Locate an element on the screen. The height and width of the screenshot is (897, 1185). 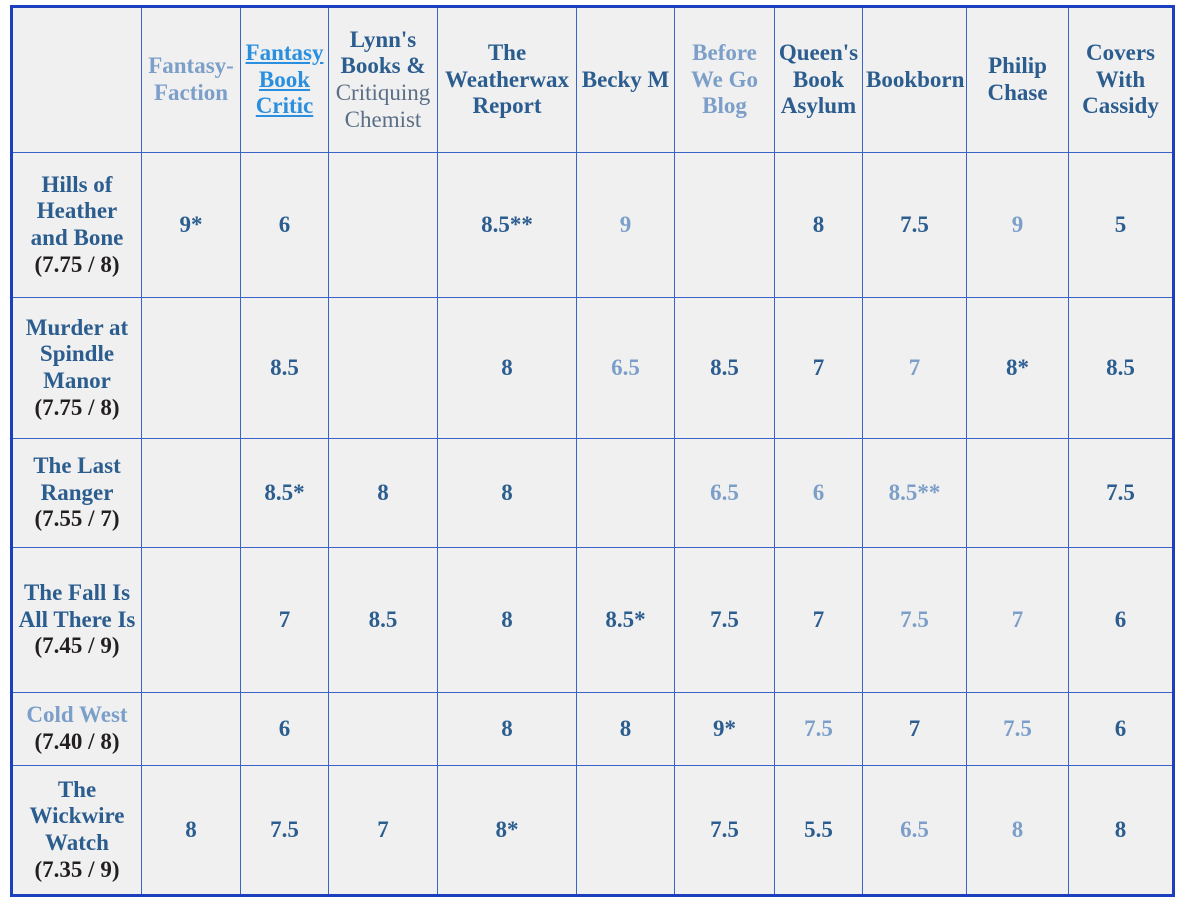
row-title-cell: The Last Ranger (7.55 / 7) is located at coordinates (76, 493).